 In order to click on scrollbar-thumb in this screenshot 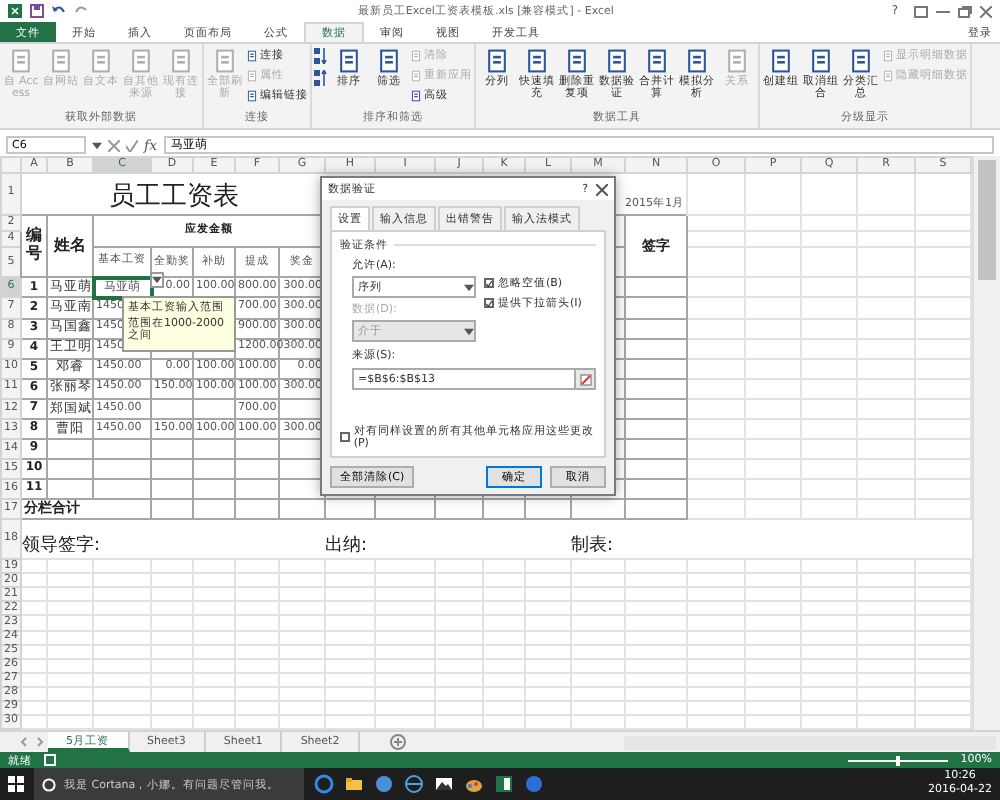, I will do `click(987, 220)`.